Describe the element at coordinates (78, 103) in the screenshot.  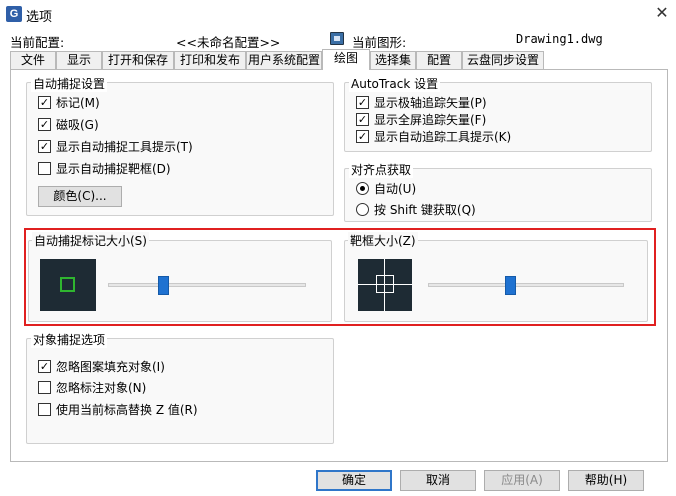
I see `marker-label: 标记(M)` at that location.